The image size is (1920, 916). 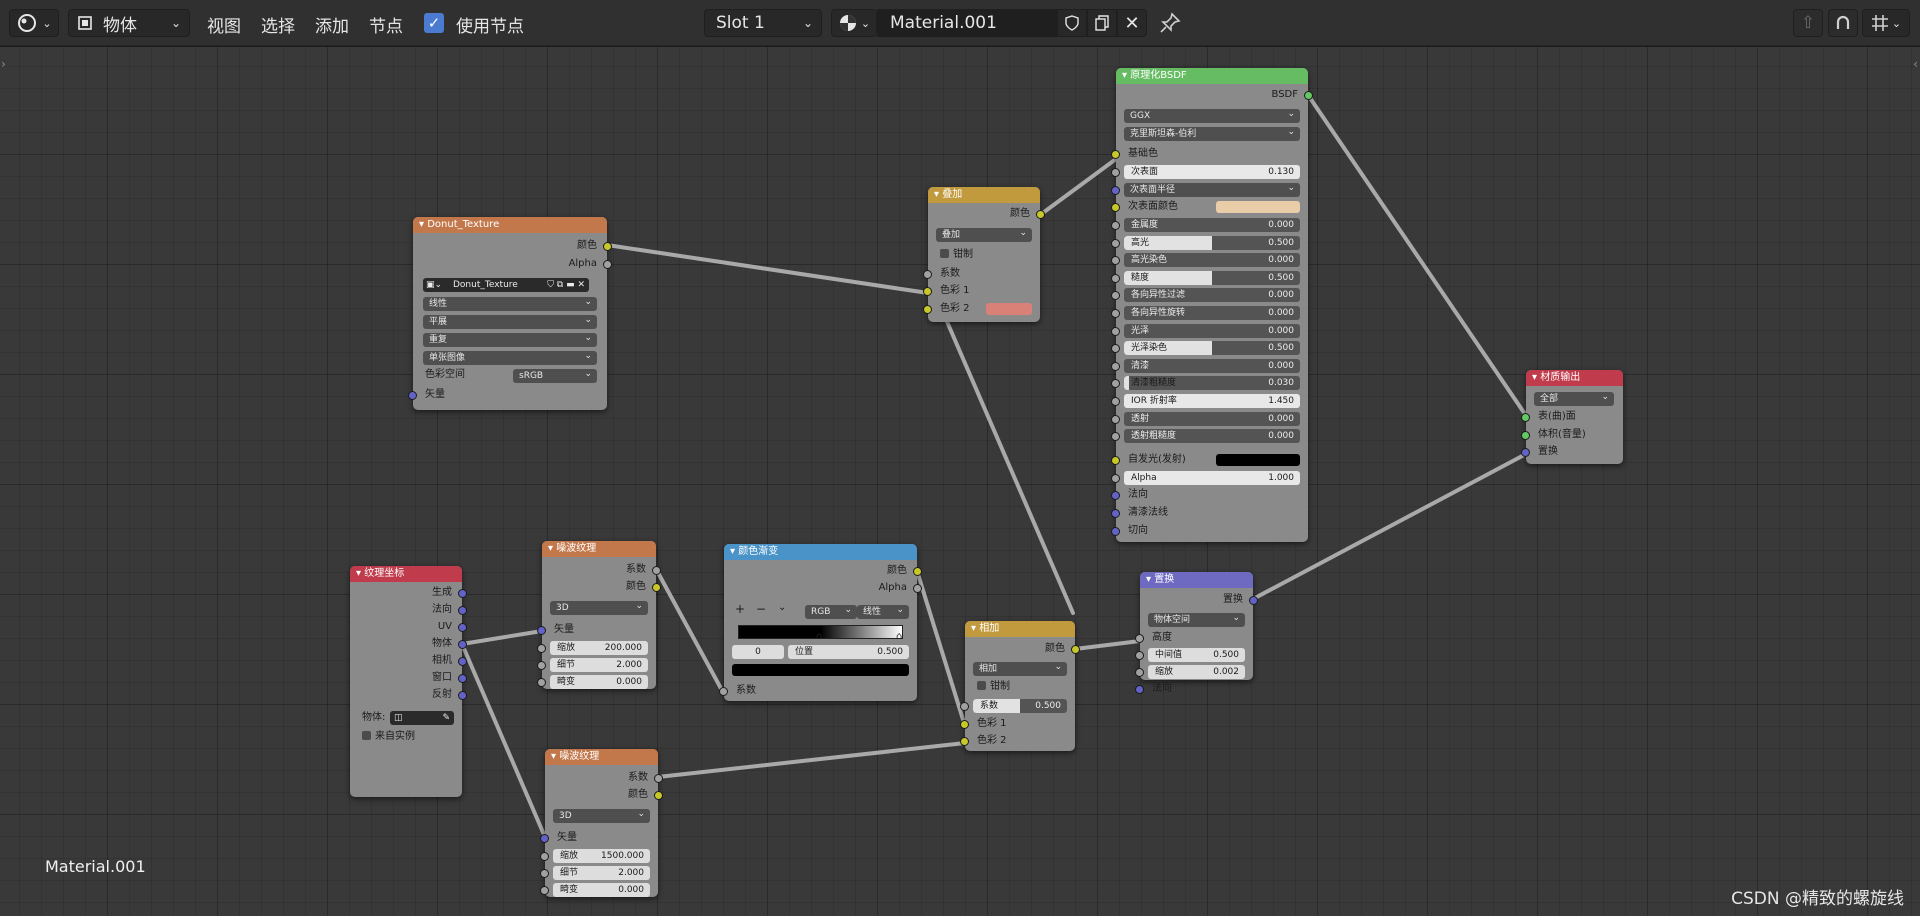 I want to click on subsurface-field: 次表面 0.130, so click(x=1212, y=172).